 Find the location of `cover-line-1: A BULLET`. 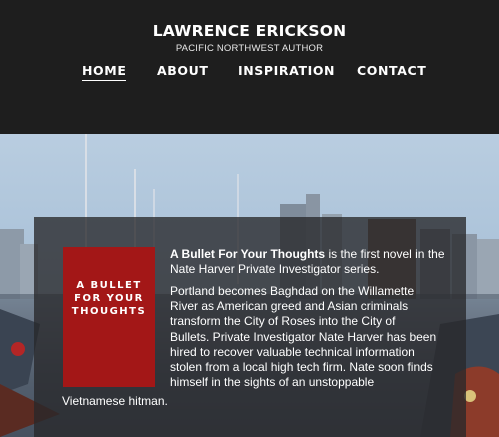

cover-line-1: A BULLET is located at coordinates (109, 285).